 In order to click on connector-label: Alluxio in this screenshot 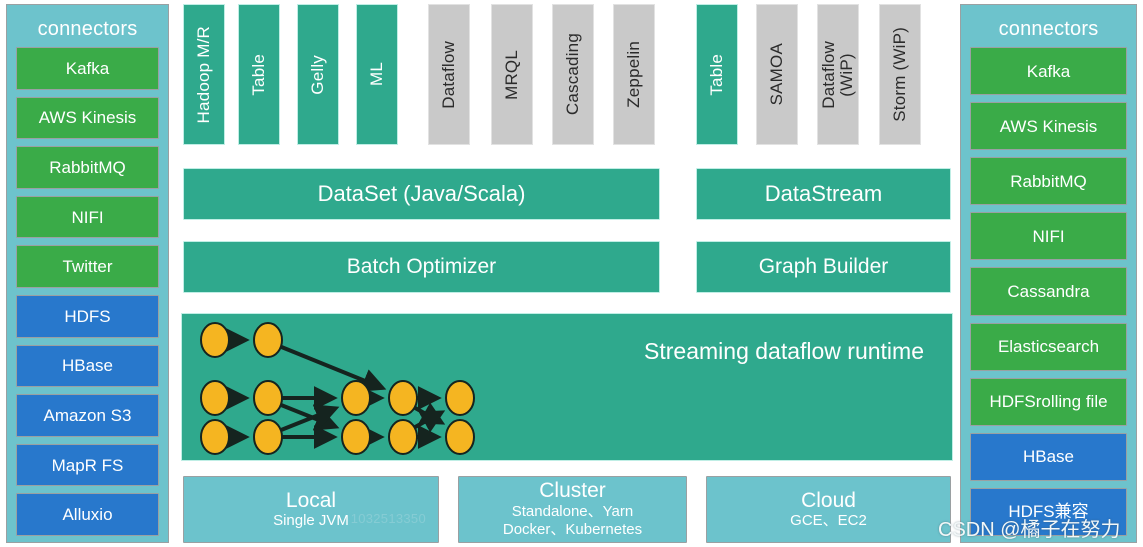, I will do `click(87, 515)`.